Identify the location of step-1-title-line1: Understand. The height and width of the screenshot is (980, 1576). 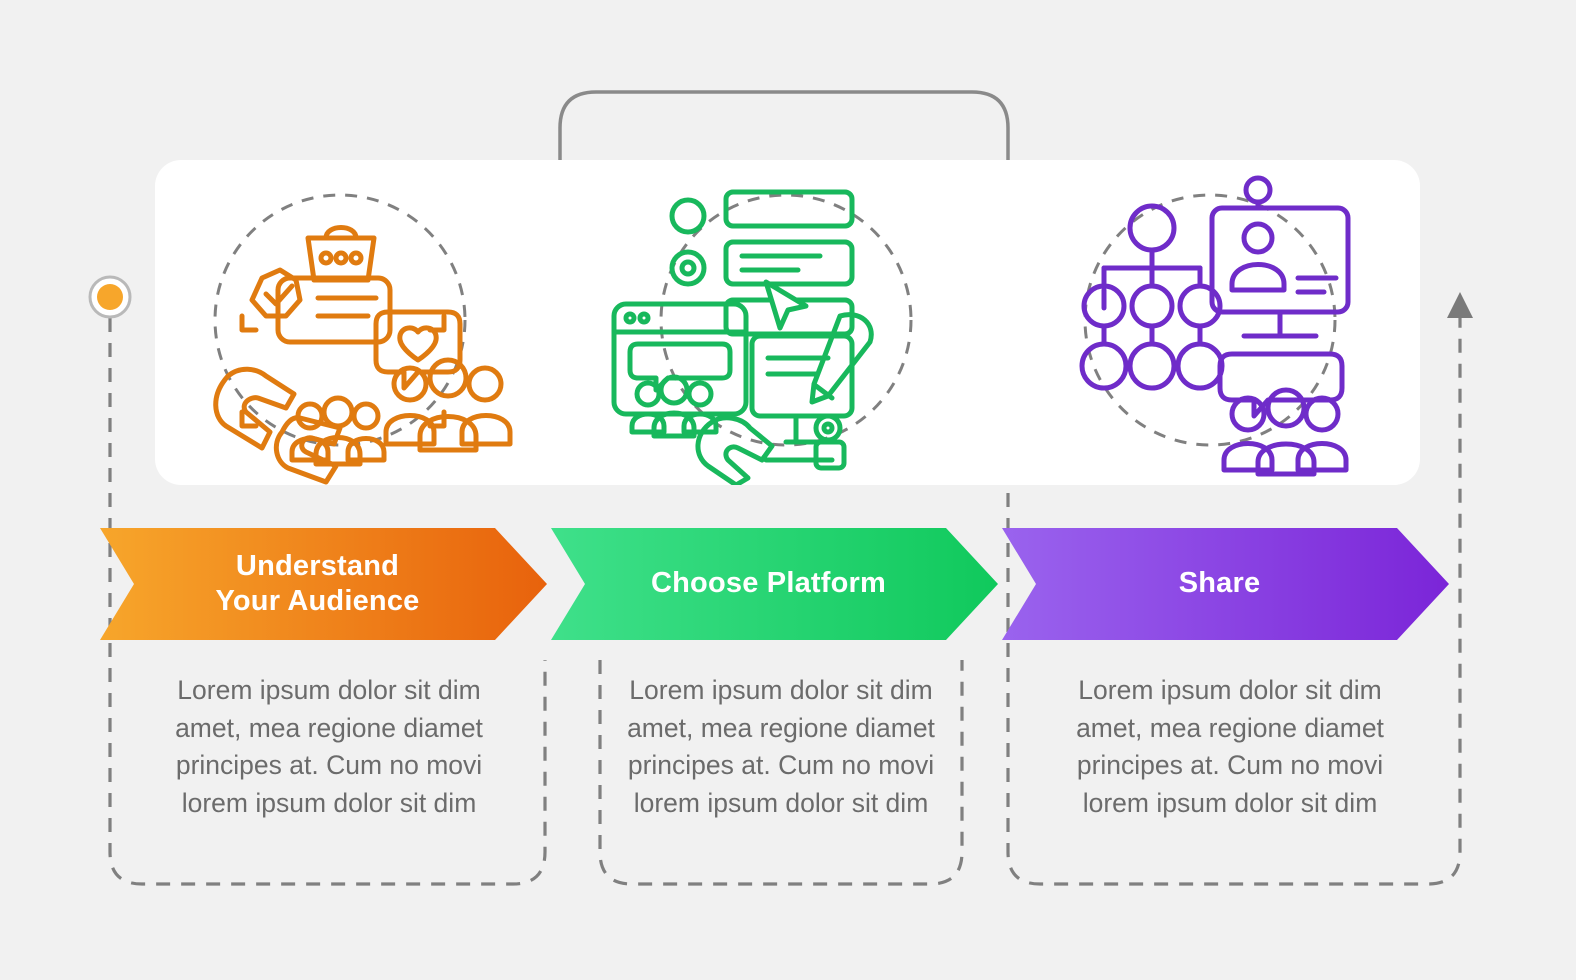
(317, 565).